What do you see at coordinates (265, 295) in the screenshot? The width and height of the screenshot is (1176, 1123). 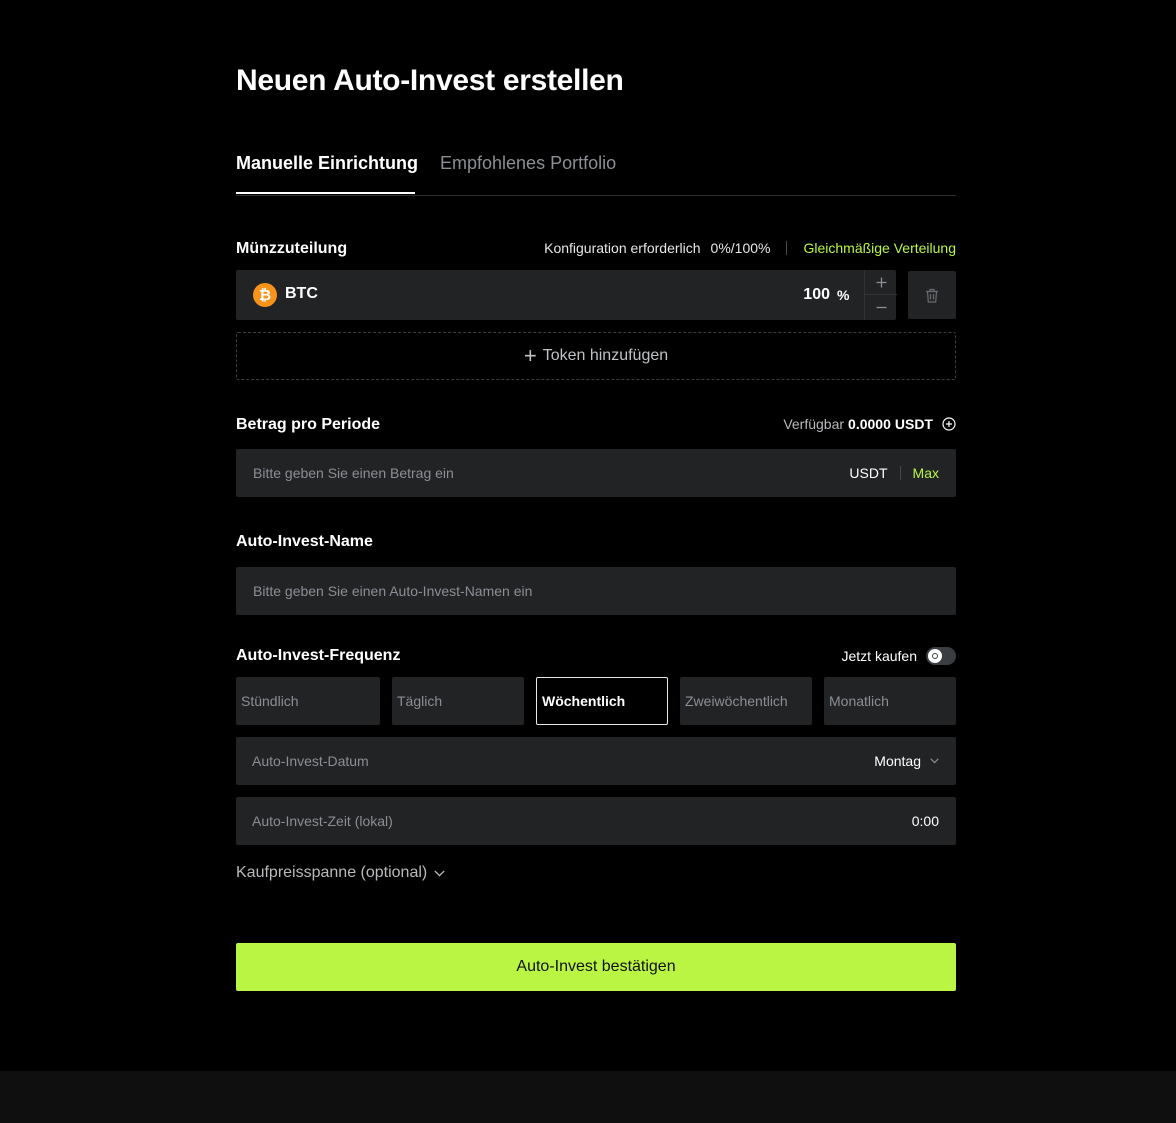 I see `bitcoin-icon: ₿` at bounding box center [265, 295].